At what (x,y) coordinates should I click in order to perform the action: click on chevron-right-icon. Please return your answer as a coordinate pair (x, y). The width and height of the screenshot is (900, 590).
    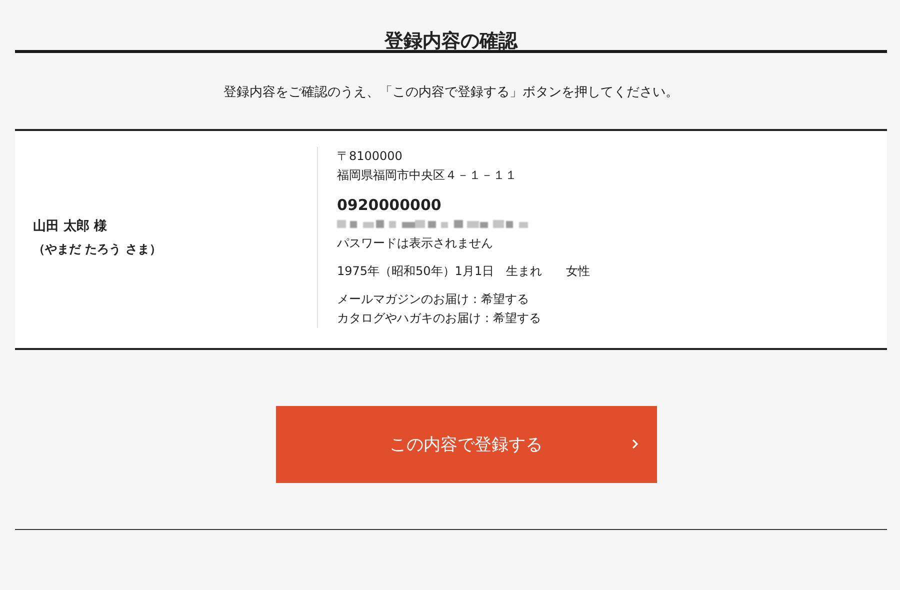
    Looking at the image, I should click on (634, 444).